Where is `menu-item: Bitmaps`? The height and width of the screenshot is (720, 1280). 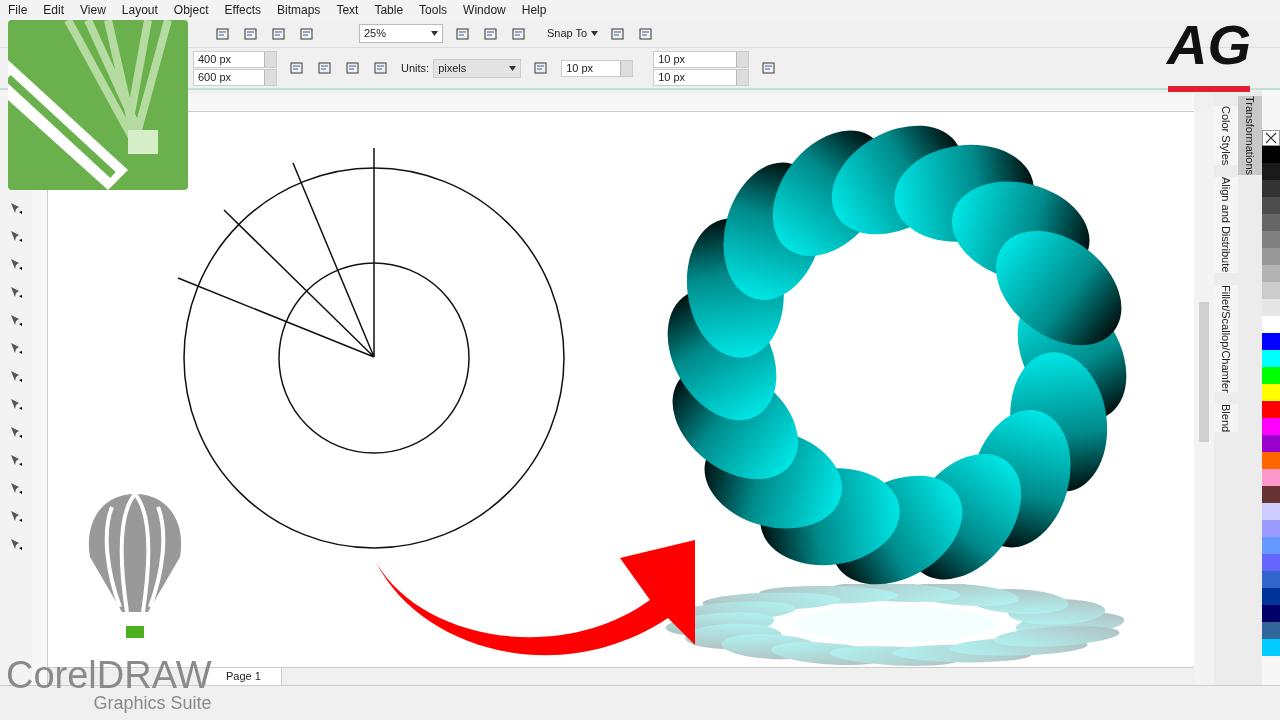
menu-item: Bitmaps is located at coordinates (299, 10).